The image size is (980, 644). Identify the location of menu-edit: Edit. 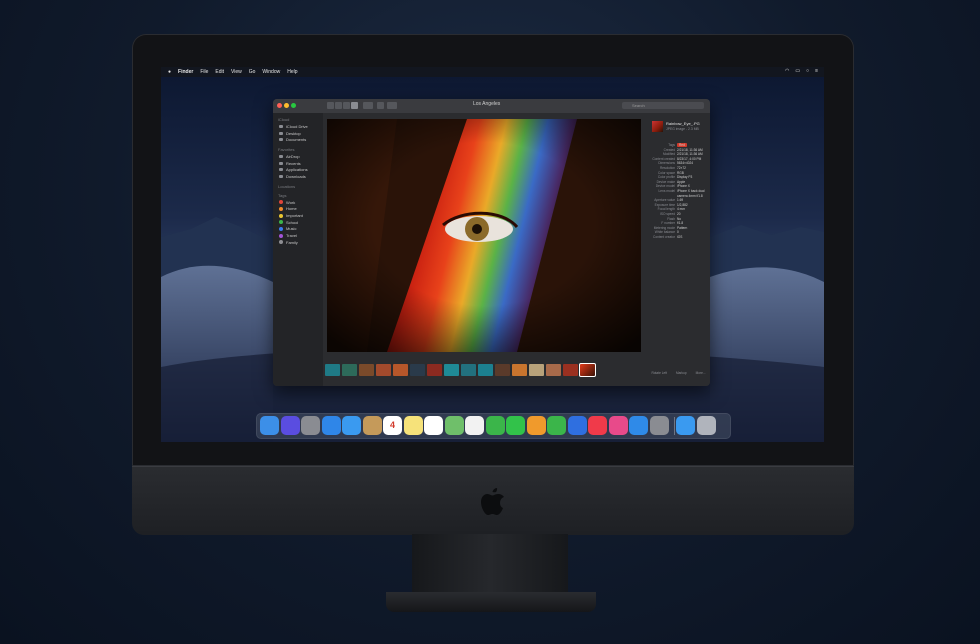
(219, 72).